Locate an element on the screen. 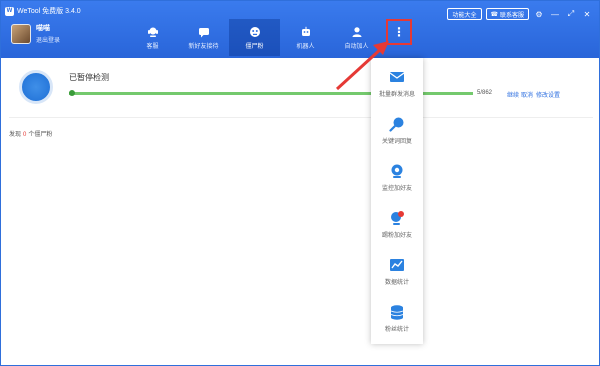 This screenshot has width=600, height=366. nav-label: 机器人 is located at coordinates (305, 46).